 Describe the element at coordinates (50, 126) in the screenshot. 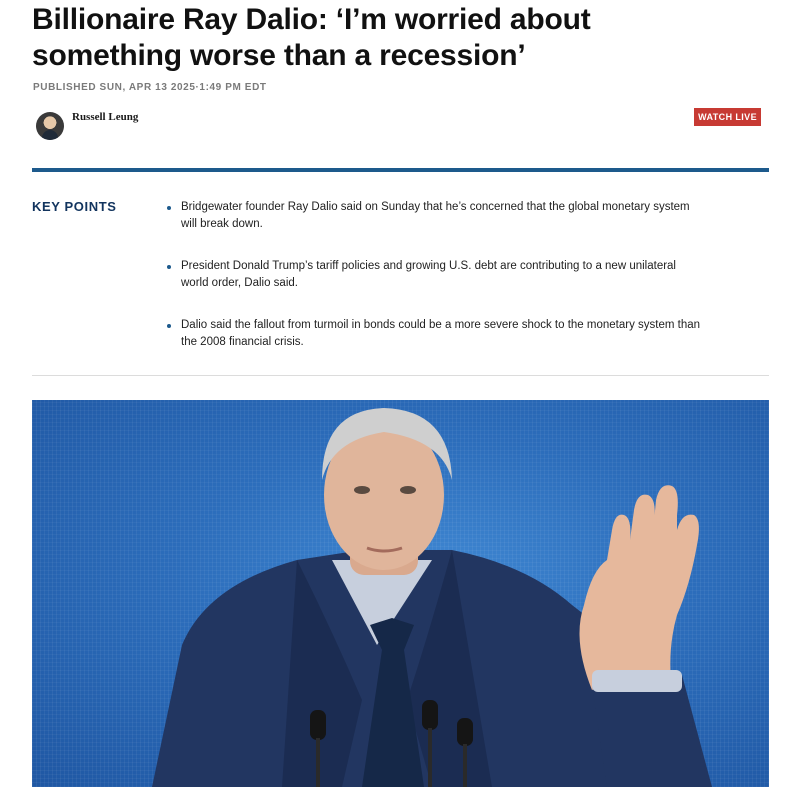

I see `author-avatar` at that location.